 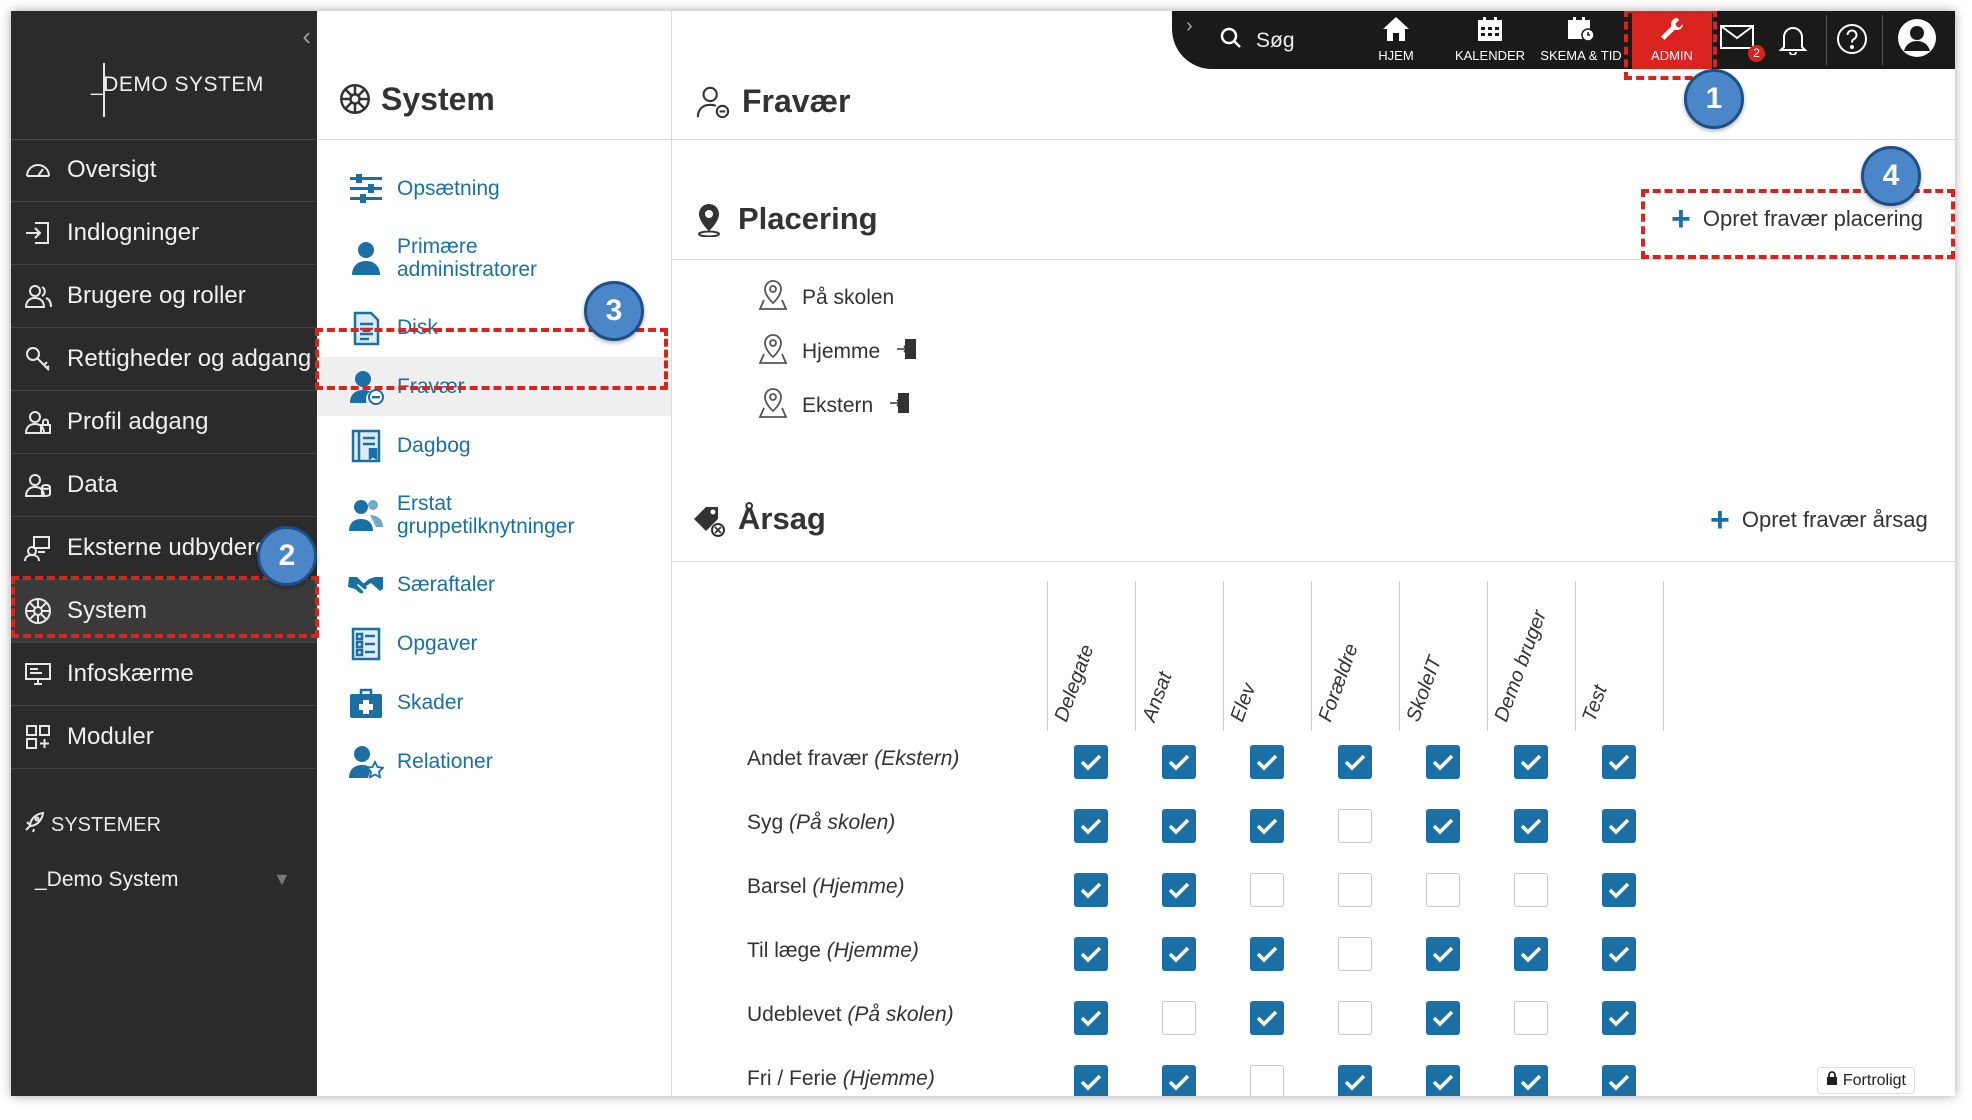 I want to click on system-wheel-icon, so click(x=355, y=101).